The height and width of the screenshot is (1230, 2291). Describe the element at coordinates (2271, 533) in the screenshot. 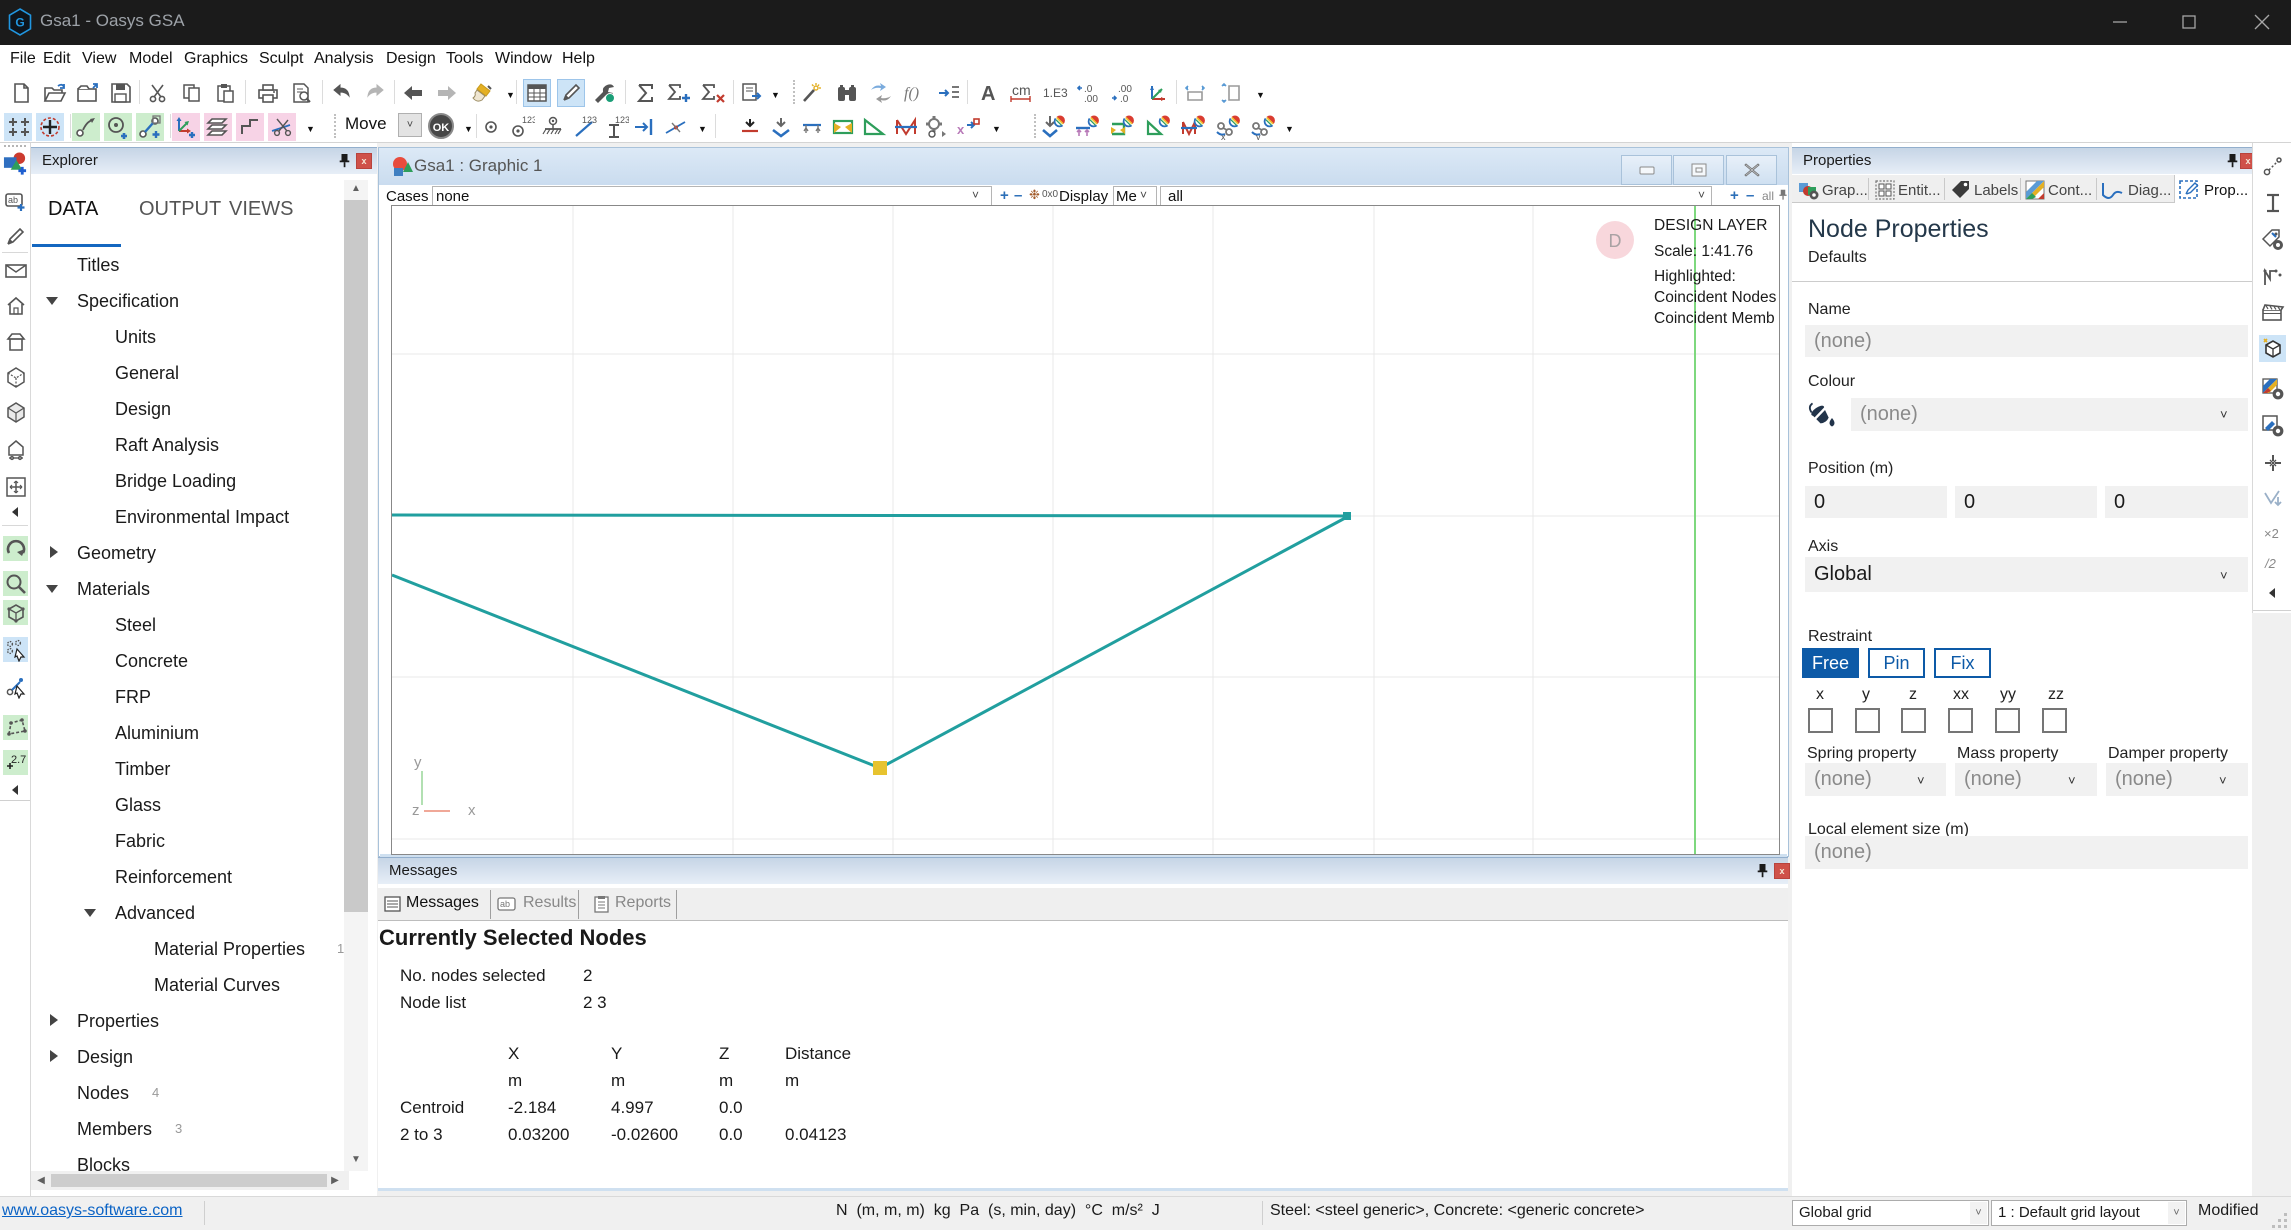

I see `svg-text: ×2` at that location.